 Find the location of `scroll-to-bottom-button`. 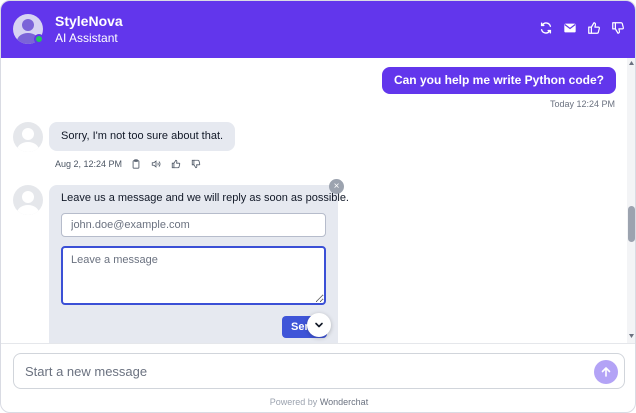

scroll-to-bottom-button is located at coordinates (319, 325).